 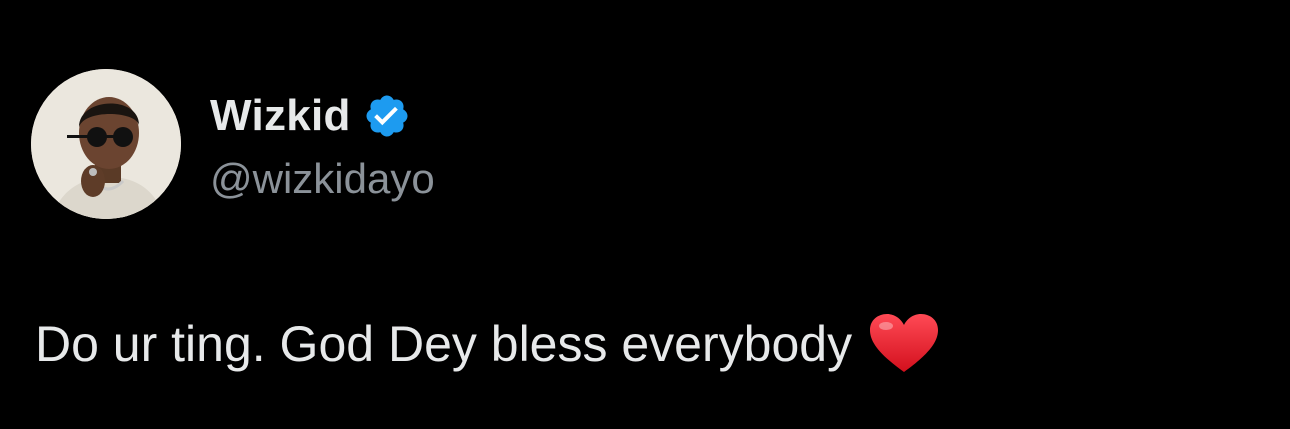 I want to click on author-name-row: Wizkid, so click(x=310, y=116).